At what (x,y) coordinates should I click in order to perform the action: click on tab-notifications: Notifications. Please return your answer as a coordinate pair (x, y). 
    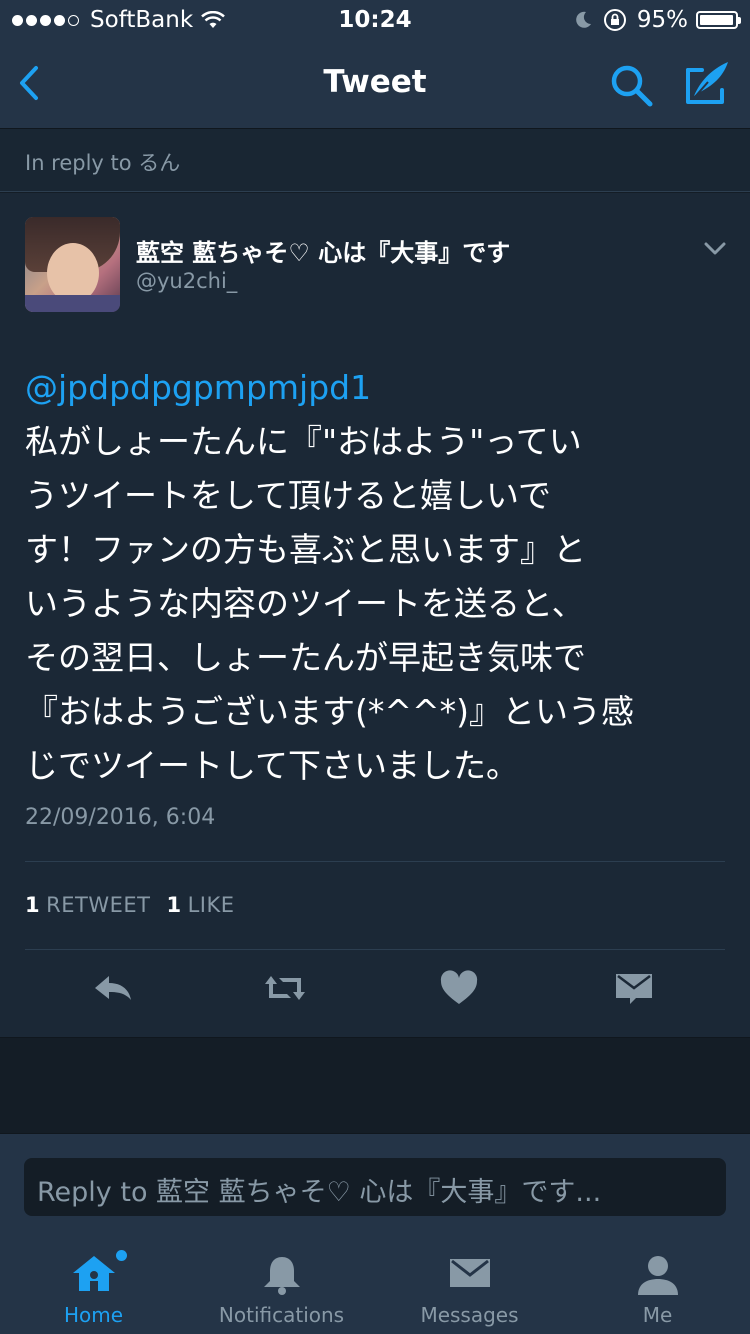
    Looking at the image, I should click on (281, 1283).